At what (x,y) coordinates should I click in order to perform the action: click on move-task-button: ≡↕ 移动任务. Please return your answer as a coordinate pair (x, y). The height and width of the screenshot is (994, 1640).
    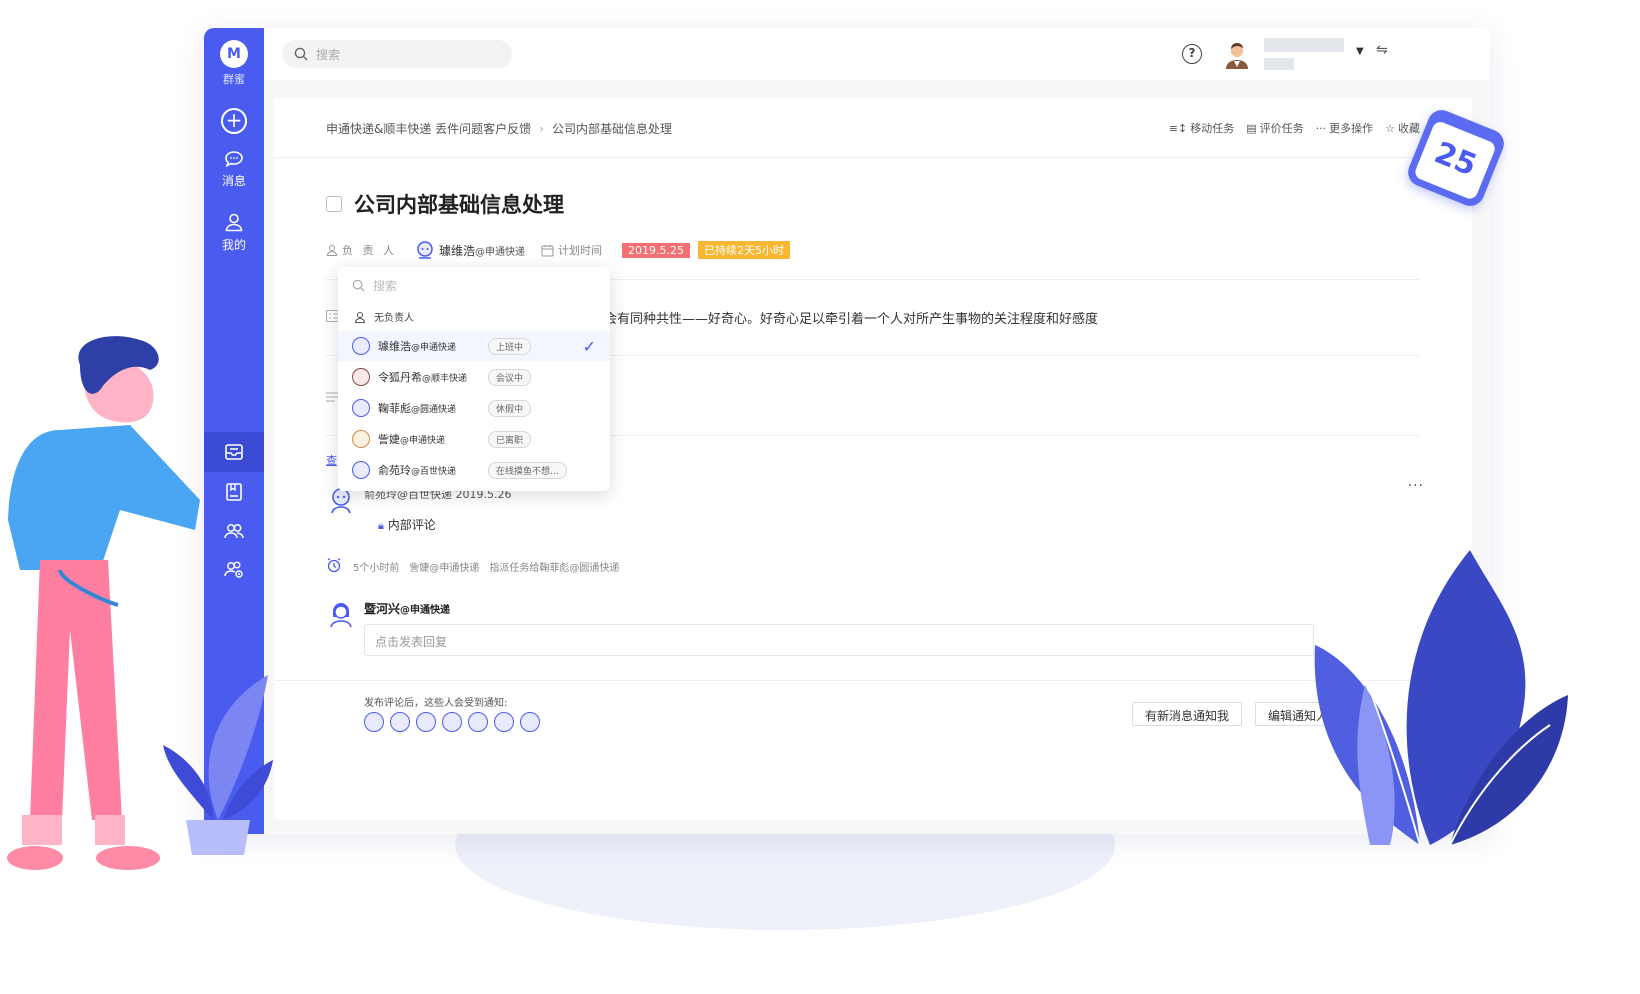
    Looking at the image, I should click on (1201, 128).